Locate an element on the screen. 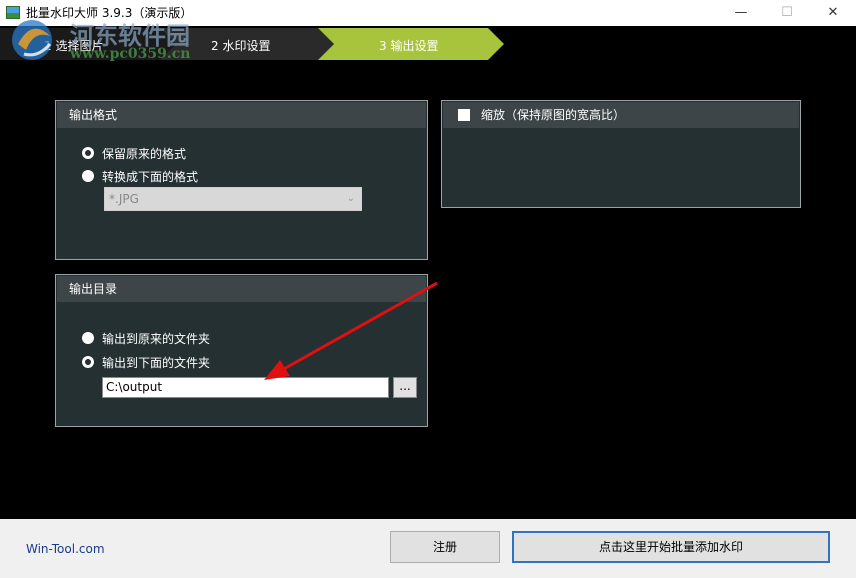 The width and height of the screenshot is (856, 578). radio-label: 保留原来的格式 is located at coordinates (144, 154).